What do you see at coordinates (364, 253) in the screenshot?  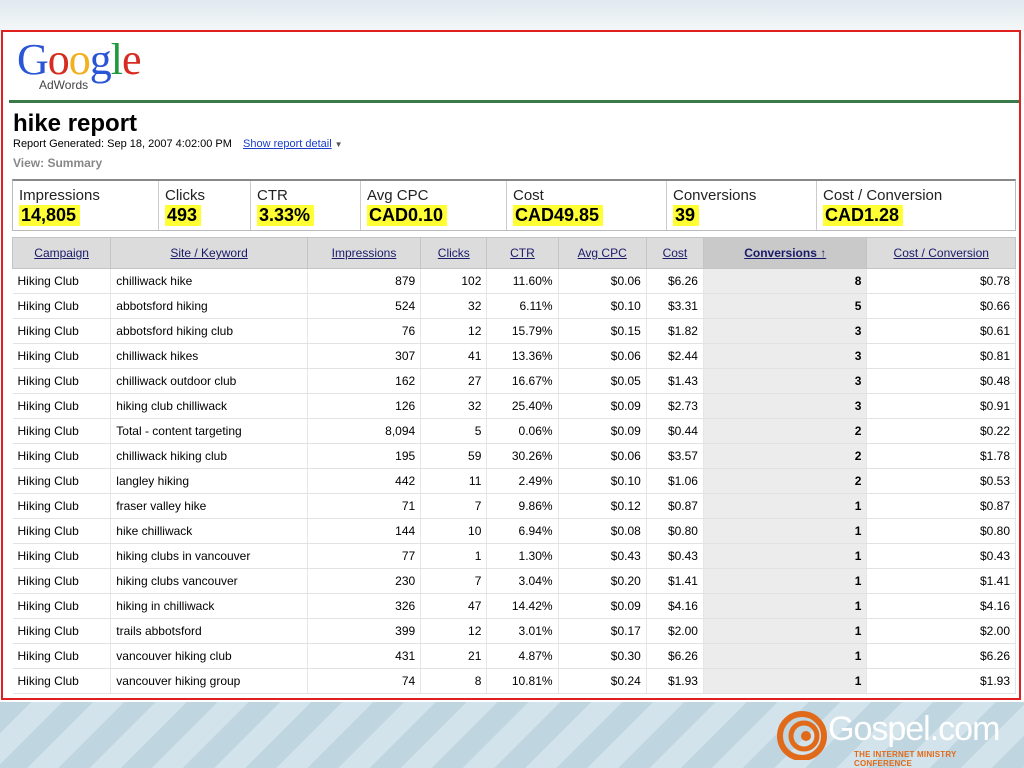 I see `column-header-impressions: Impressions` at bounding box center [364, 253].